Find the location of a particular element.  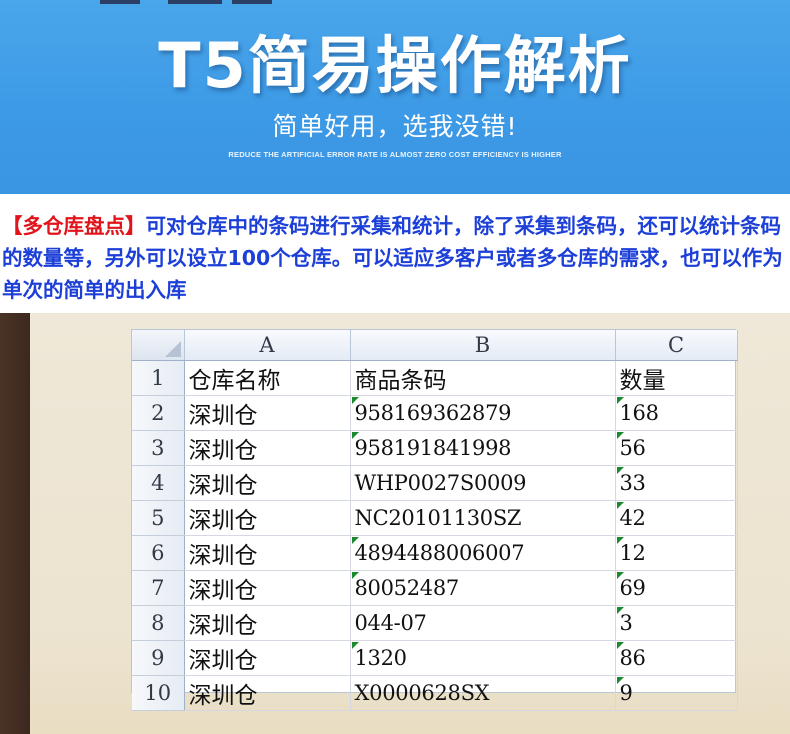

table-row: 3 深圳仓 958191841998 56 is located at coordinates (435, 448).